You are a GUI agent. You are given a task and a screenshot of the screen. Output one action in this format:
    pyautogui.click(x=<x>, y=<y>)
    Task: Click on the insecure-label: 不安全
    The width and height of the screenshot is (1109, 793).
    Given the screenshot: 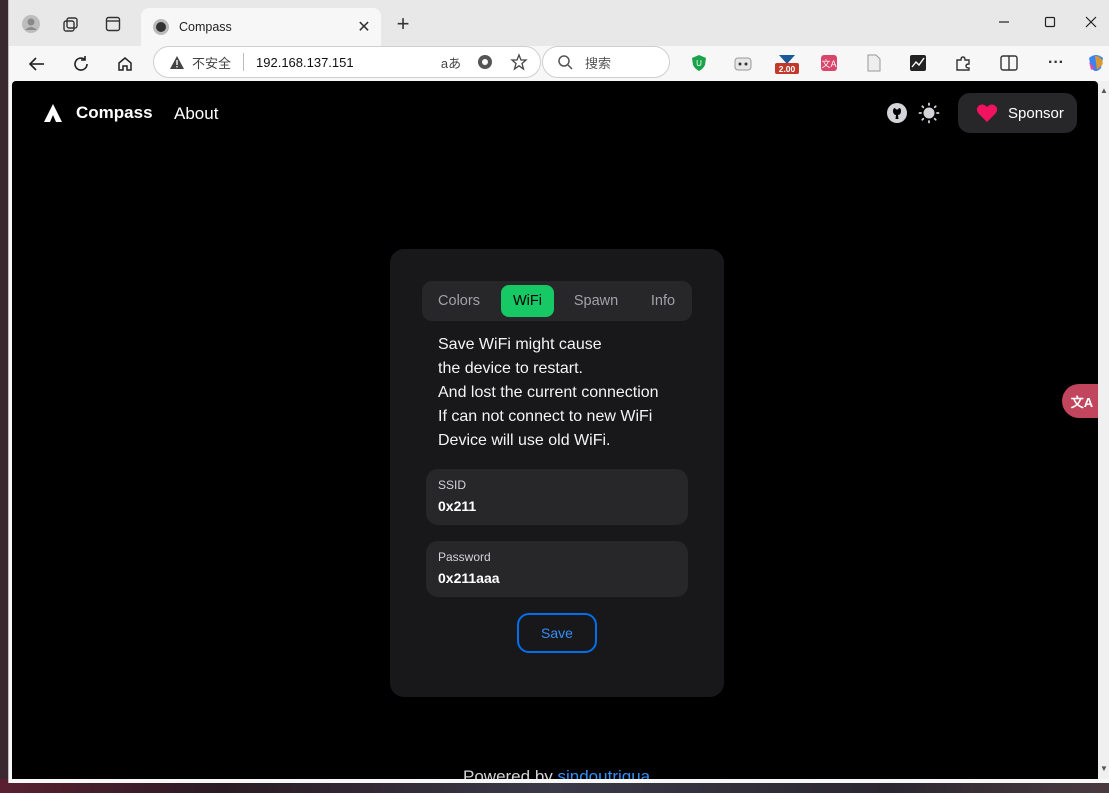 What is the action you would take?
    pyautogui.click(x=211, y=62)
    